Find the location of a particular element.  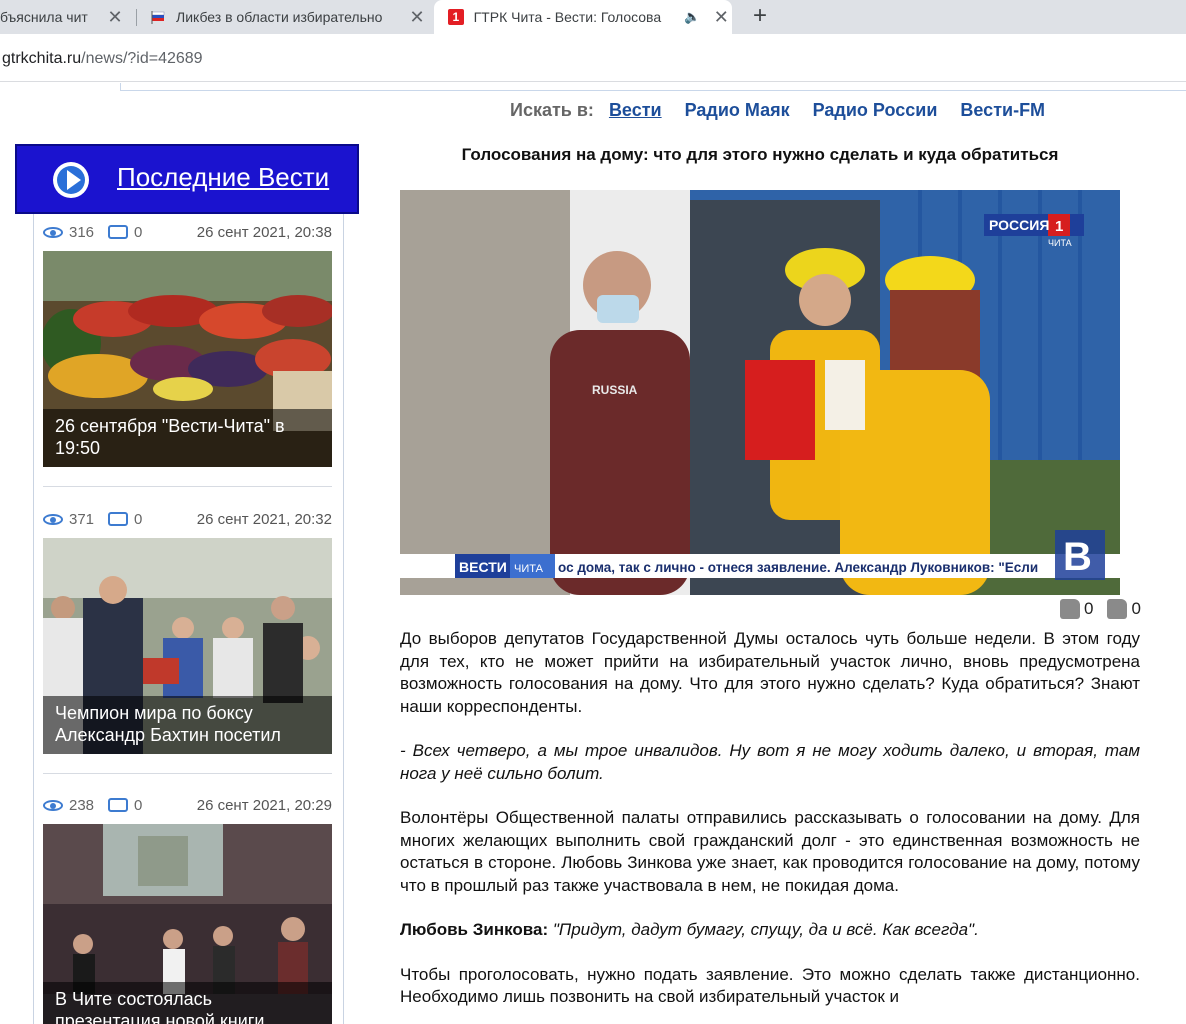

url-field: gtrkchita.ru/news/?id=42689 is located at coordinates (102, 59).